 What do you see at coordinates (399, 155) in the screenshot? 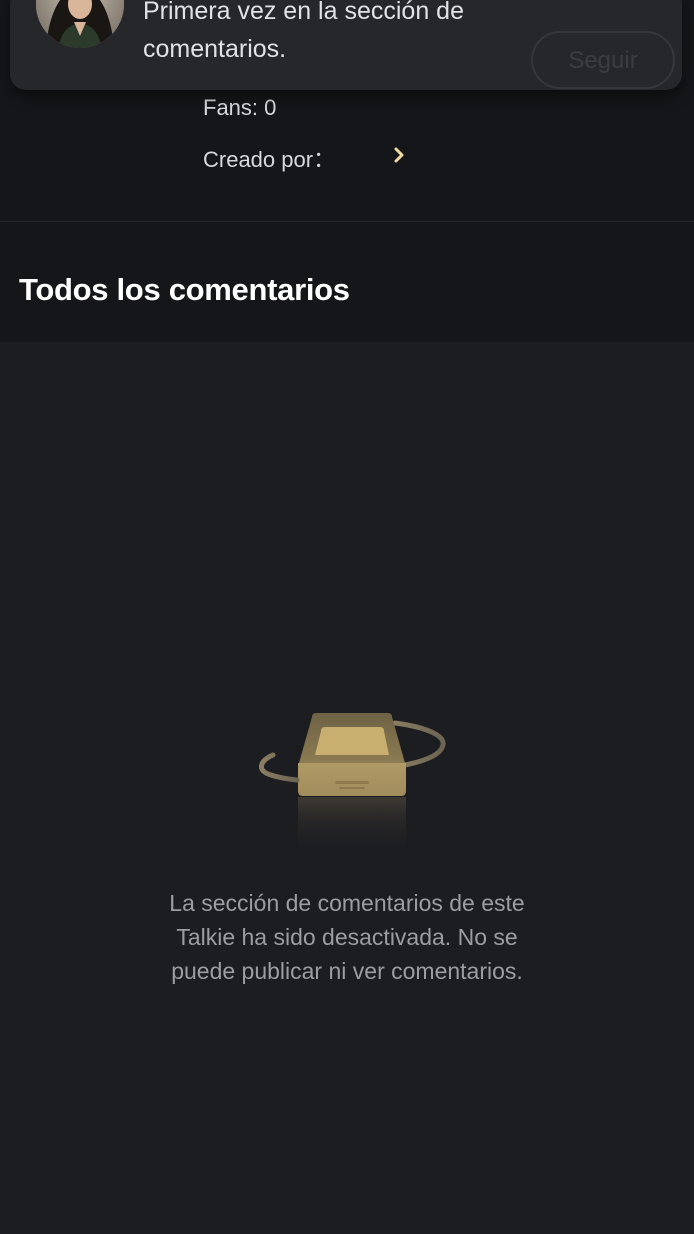
I see `chevron-right-icon` at bounding box center [399, 155].